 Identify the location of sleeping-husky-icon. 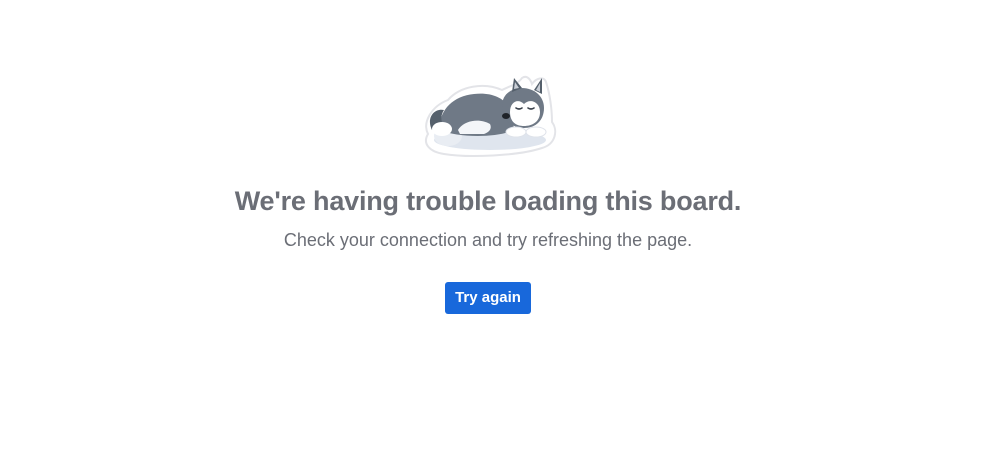
(488, 116).